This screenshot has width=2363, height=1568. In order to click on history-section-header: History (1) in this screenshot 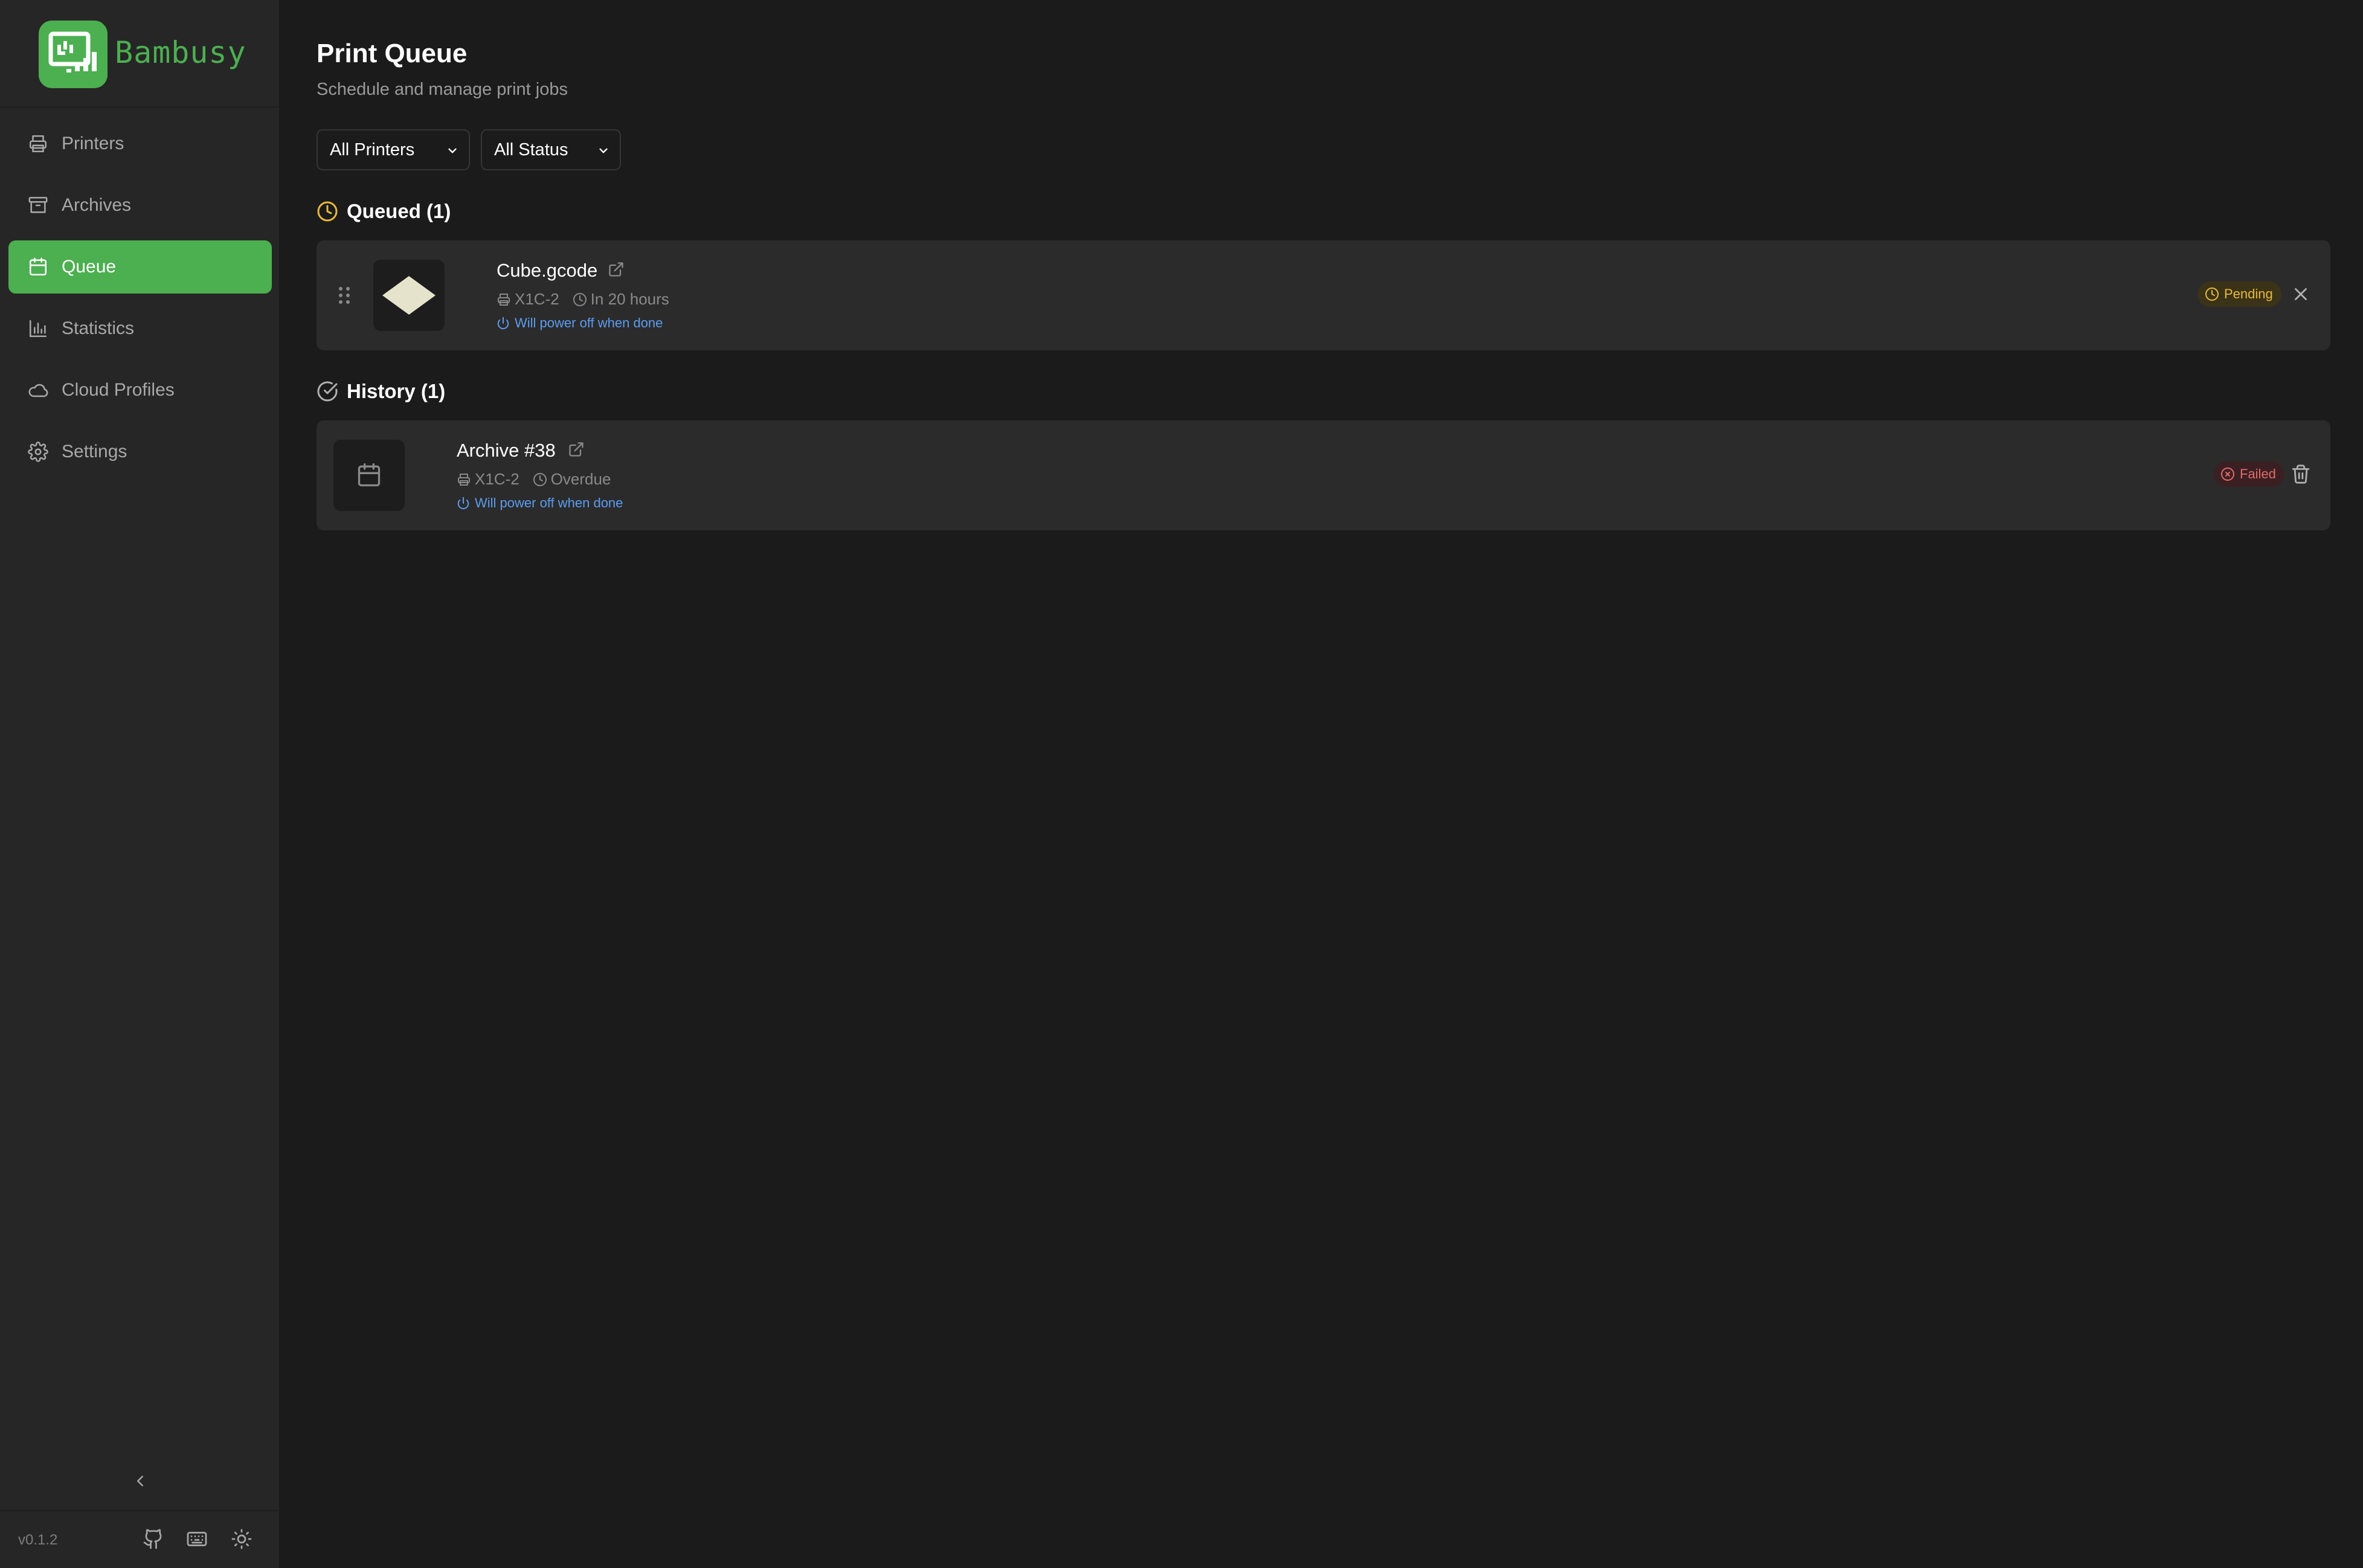, I will do `click(381, 391)`.